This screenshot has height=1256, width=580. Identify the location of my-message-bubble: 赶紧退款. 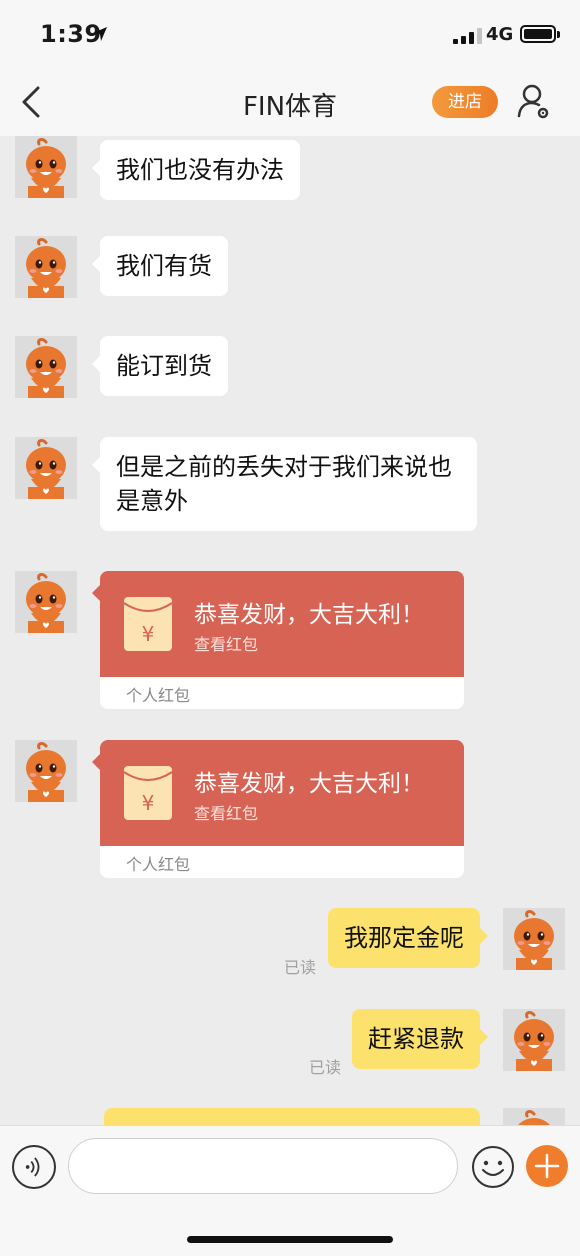
(420, 1039).